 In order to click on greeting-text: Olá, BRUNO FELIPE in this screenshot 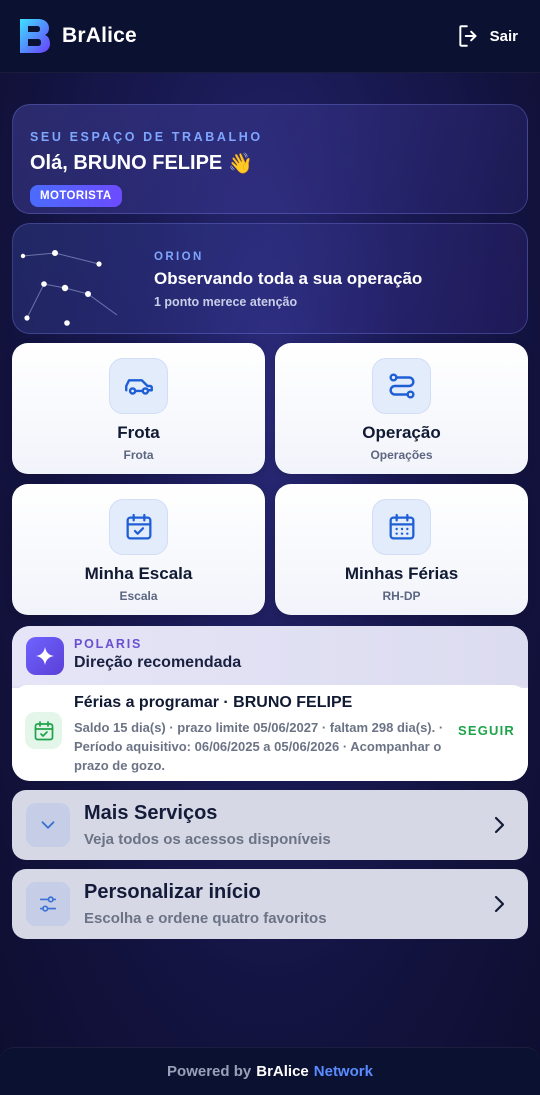, I will do `click(126, 163)`.